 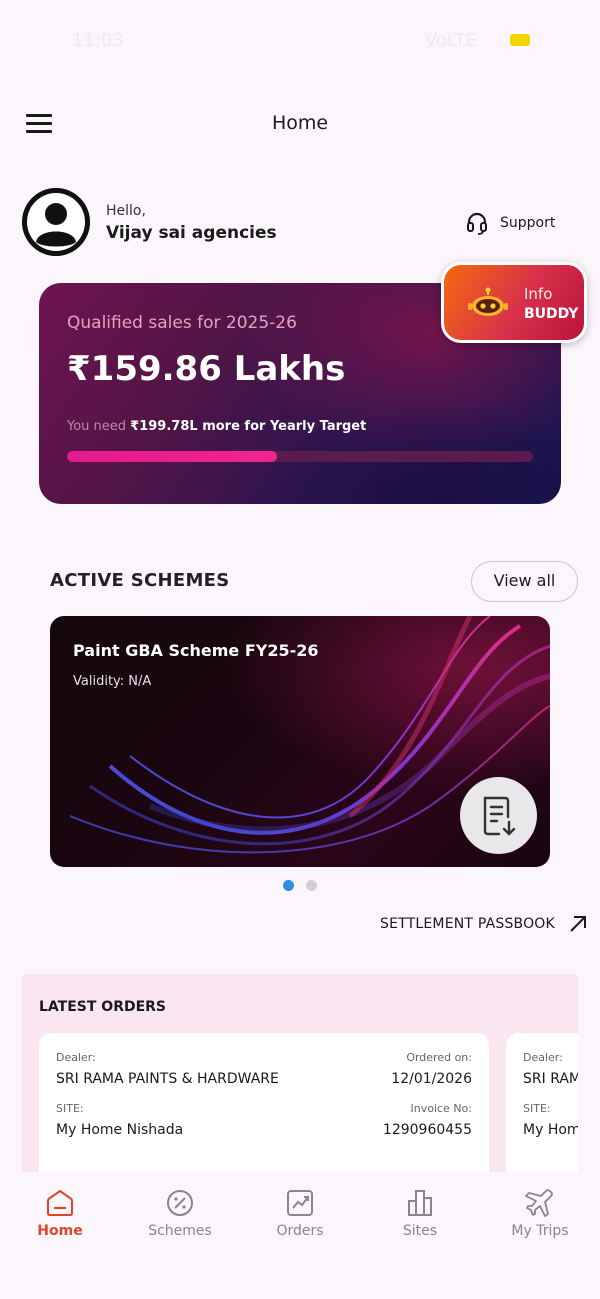 I want to click on greeting-text: Hello,, so click(x=126, y=211).